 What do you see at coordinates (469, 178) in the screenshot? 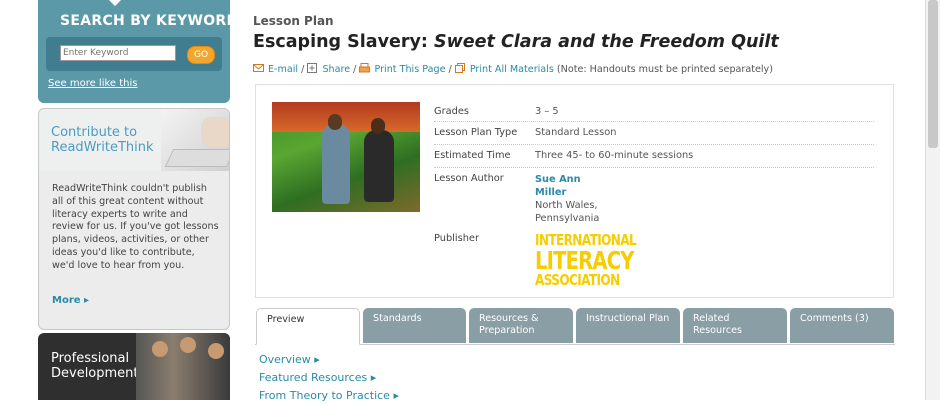
I see `author-label: Lesson Author` at bounding box center [469, 178].